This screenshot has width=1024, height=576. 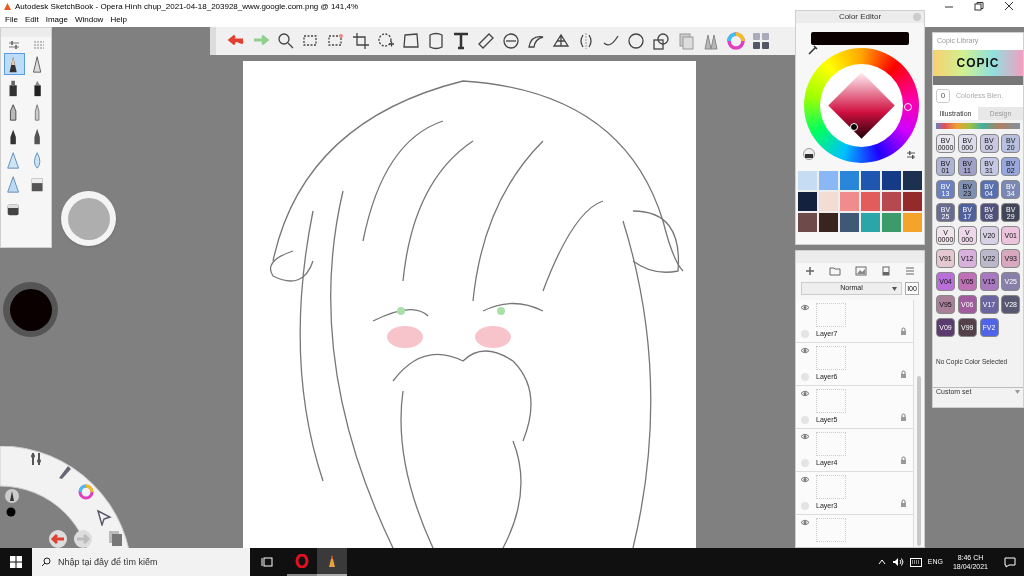 What do you see at coordinates (461, 41) in the screenshot?
I see `text-icon` at bounding box center [461, 41].